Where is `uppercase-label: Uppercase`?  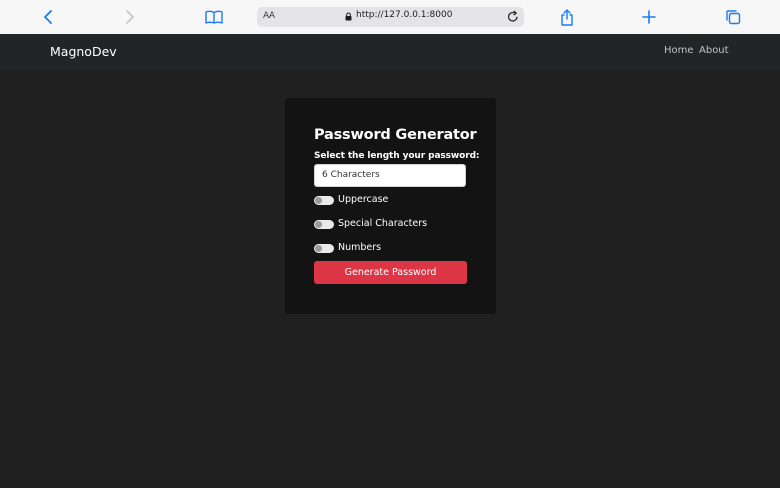 uppercase-label: Uppercase is located at coordinates (363, 199).